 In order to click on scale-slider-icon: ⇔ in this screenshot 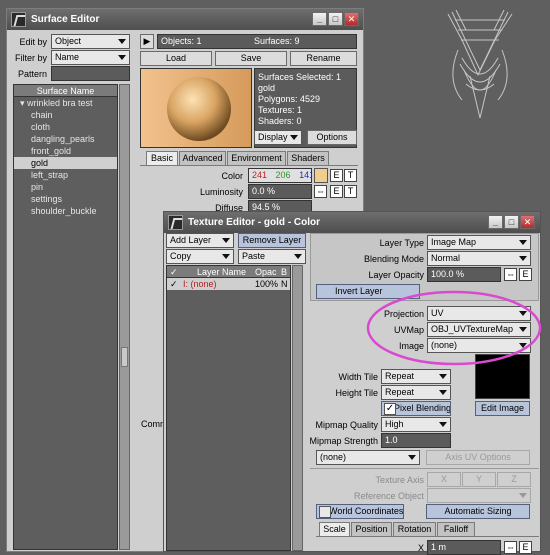, I will do `click(510, 547)`.